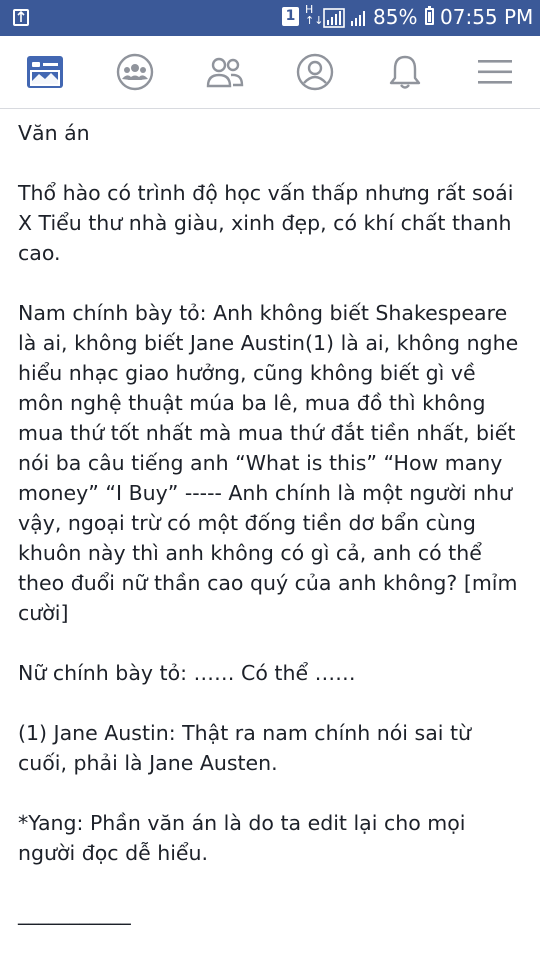  I want to click on h-network-icon: H ↑↓, so click(314, 15).